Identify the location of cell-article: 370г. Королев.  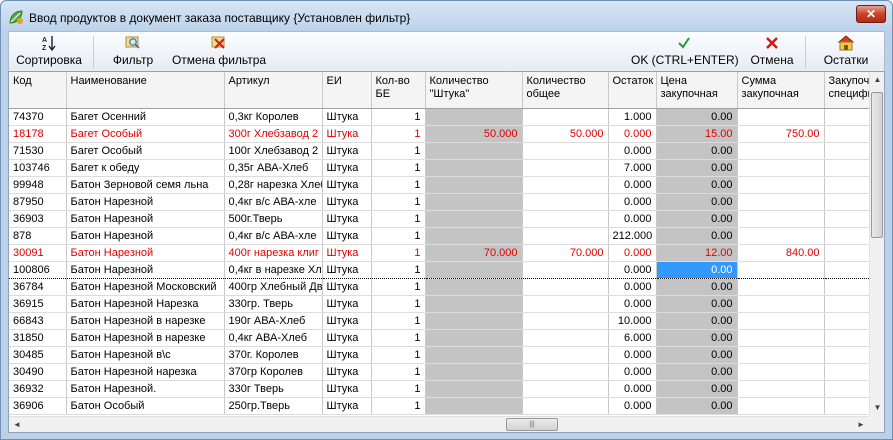
(273, 355).